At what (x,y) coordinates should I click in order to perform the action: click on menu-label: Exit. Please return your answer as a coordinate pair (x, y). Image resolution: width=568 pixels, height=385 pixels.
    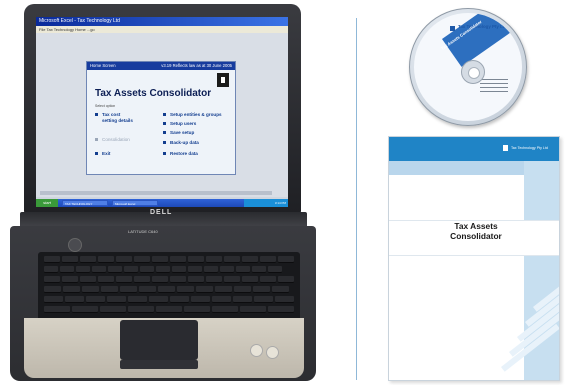
    Looking at the image, I should click on (106, 153).